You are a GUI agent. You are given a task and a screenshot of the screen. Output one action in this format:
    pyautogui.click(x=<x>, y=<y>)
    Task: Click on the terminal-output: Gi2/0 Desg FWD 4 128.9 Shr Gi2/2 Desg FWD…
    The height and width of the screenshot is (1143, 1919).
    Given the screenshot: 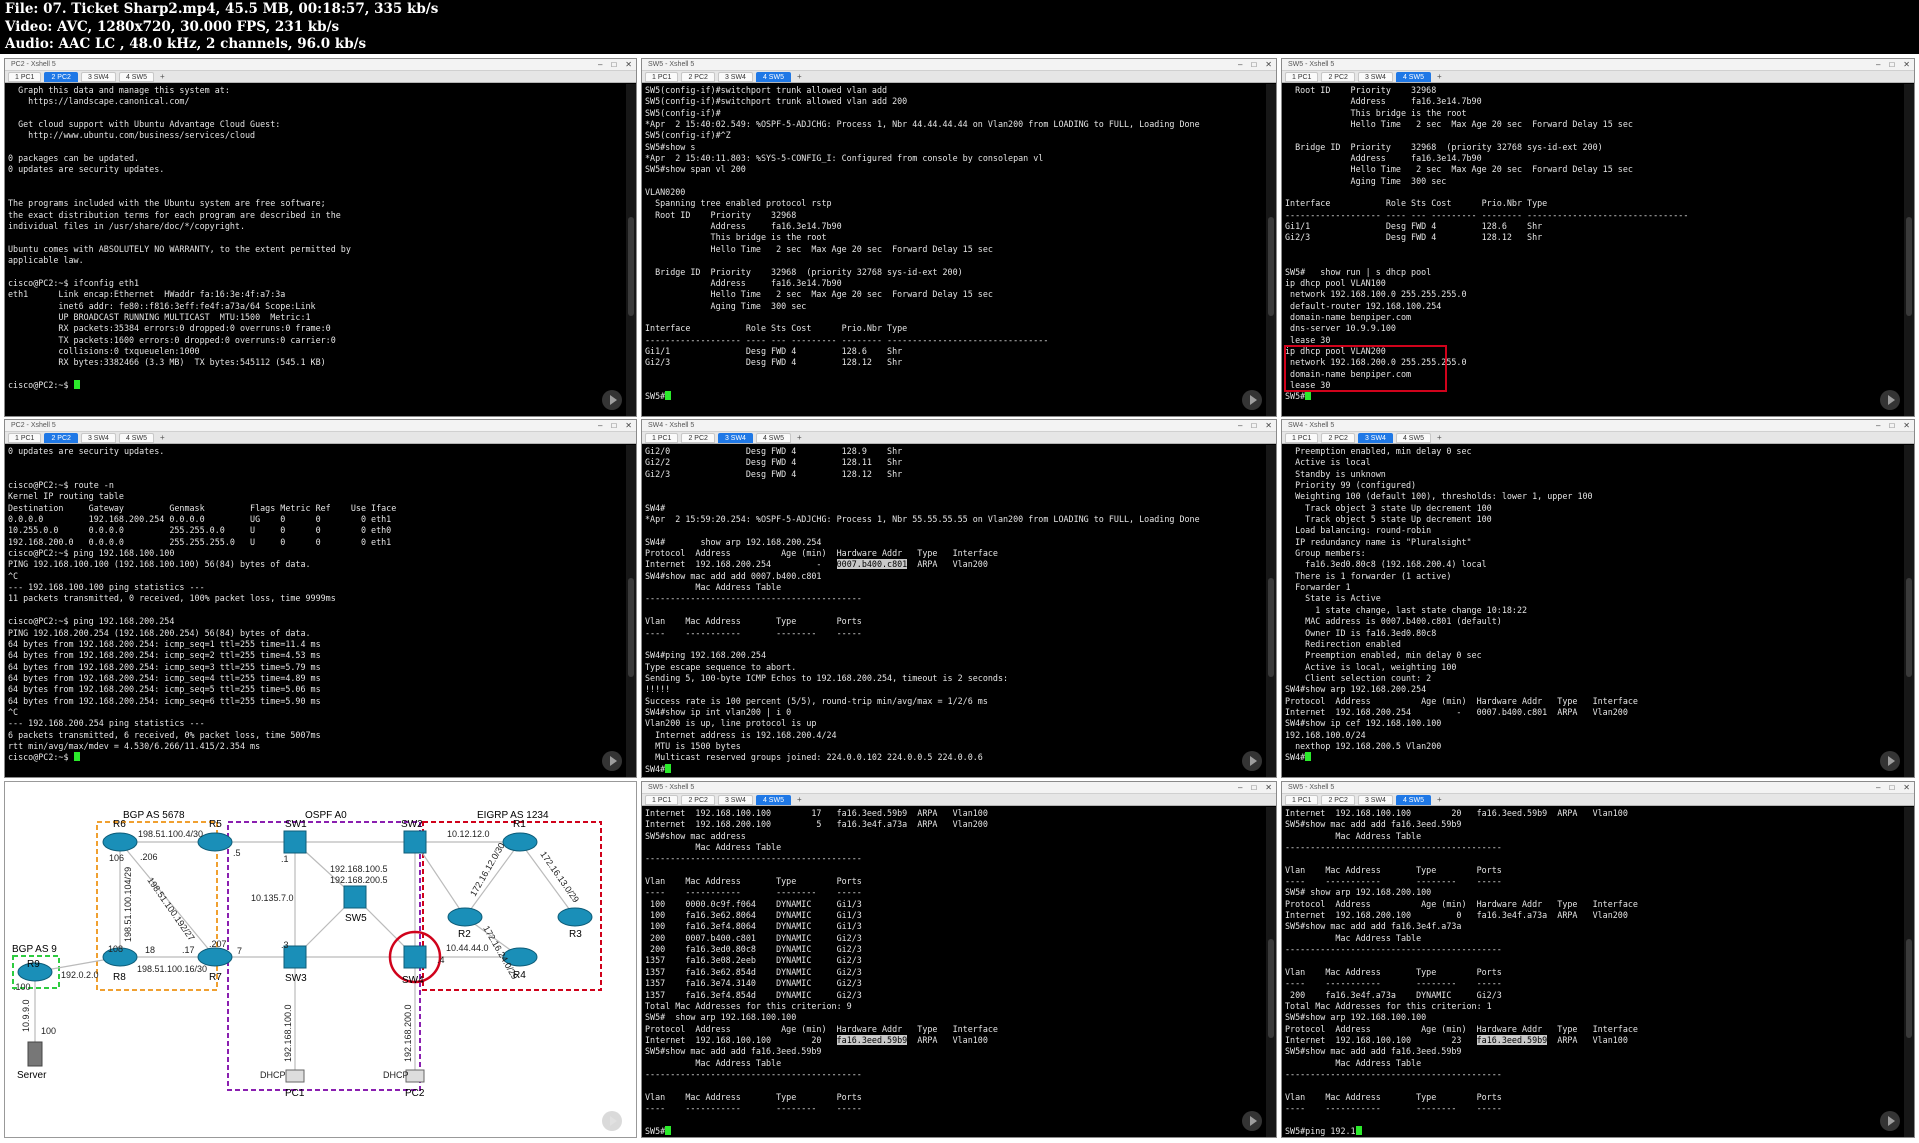 What is the action you would take?
    pyautogui.click(x=954, y=611)
    